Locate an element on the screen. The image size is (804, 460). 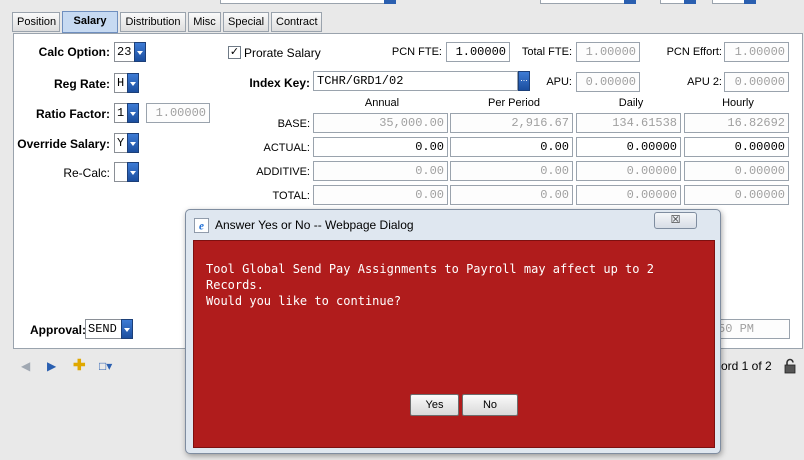
total-fte-label: Total FTE: is located at coordinates (546, 52).